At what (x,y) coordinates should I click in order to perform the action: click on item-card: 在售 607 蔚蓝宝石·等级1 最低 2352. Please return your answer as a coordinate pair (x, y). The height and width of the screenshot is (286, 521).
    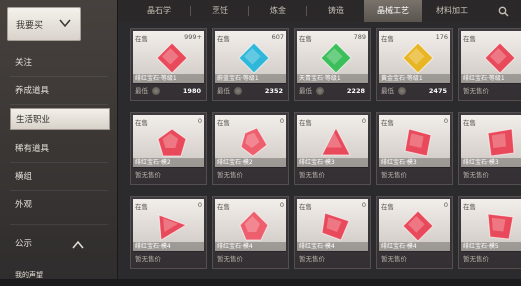
    Looking at the image, I should click on (250, 64).